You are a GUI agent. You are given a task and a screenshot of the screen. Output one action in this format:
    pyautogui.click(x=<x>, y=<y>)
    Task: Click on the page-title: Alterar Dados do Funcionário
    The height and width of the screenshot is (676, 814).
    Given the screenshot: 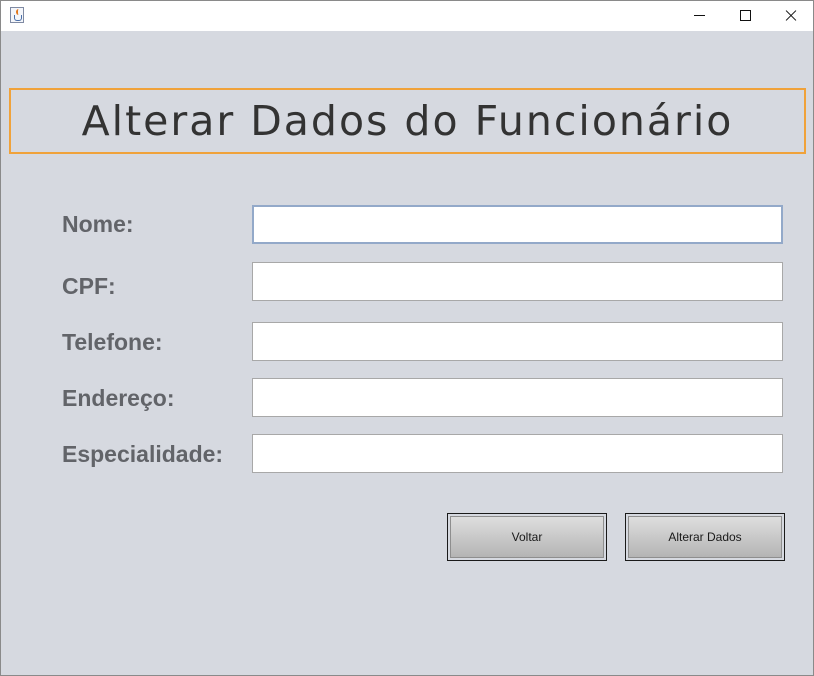 What is the action you would take?
    pyautogui.click(x=407, y=120)
    